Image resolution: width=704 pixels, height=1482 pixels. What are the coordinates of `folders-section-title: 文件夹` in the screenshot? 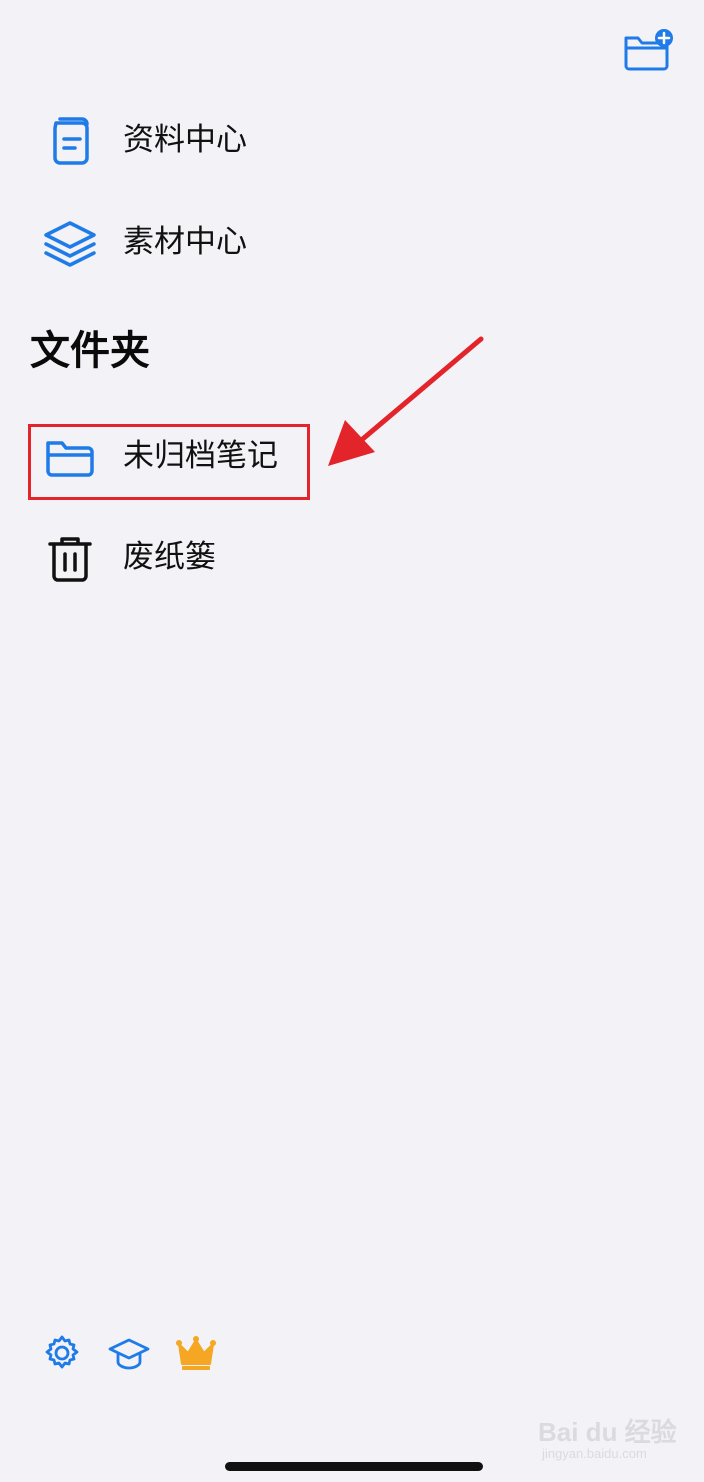 It's located at (90, 351).